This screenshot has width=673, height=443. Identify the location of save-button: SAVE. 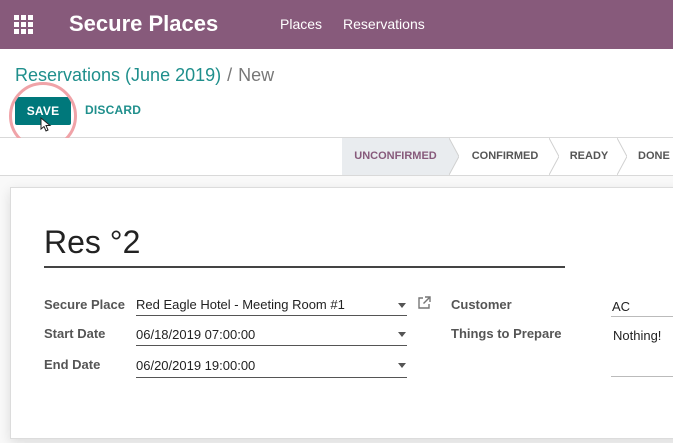
(43, 111).